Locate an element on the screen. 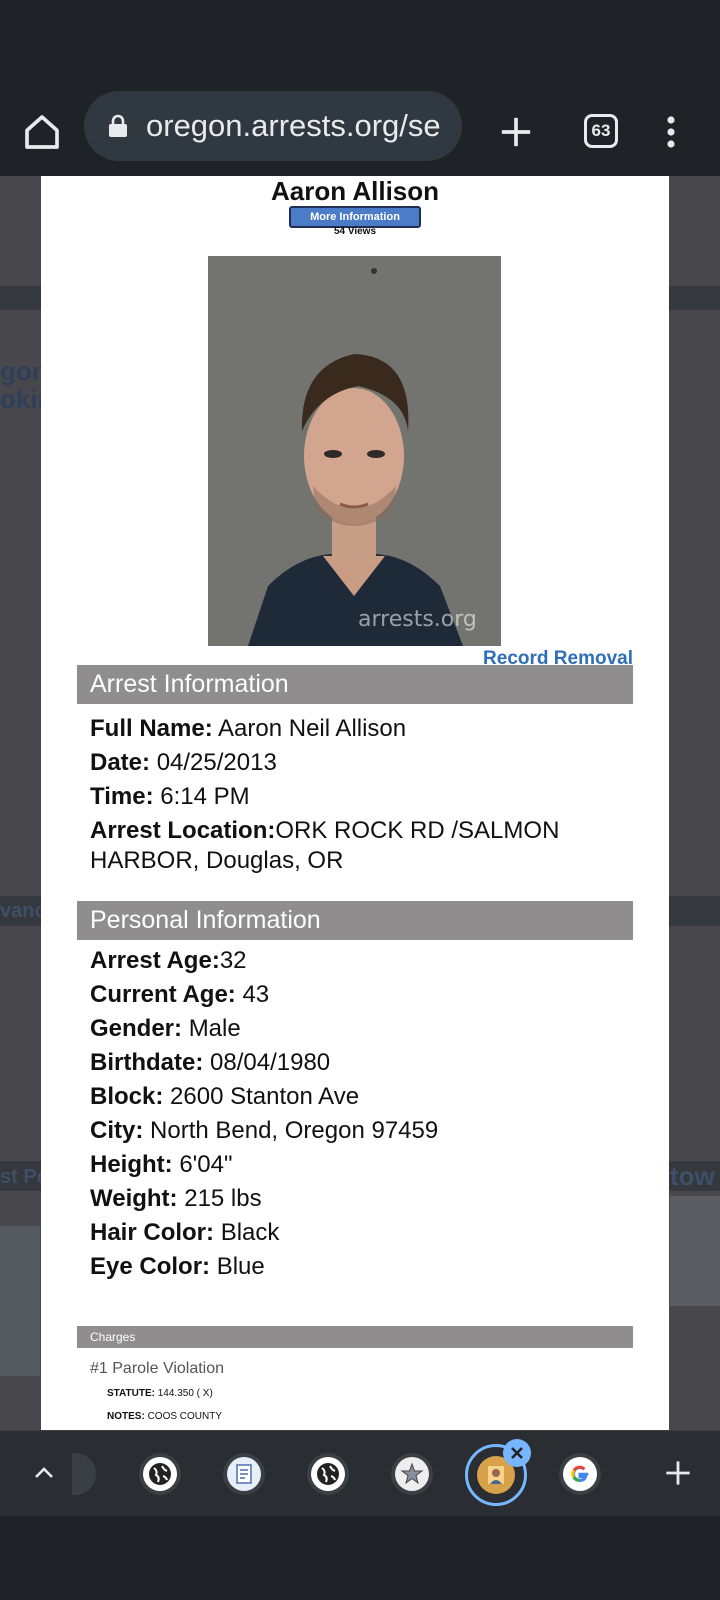 The height and width of the screenshot is (1600, 720). charge-title: #1 Parole Violation is located at coordinates (157, 1368).